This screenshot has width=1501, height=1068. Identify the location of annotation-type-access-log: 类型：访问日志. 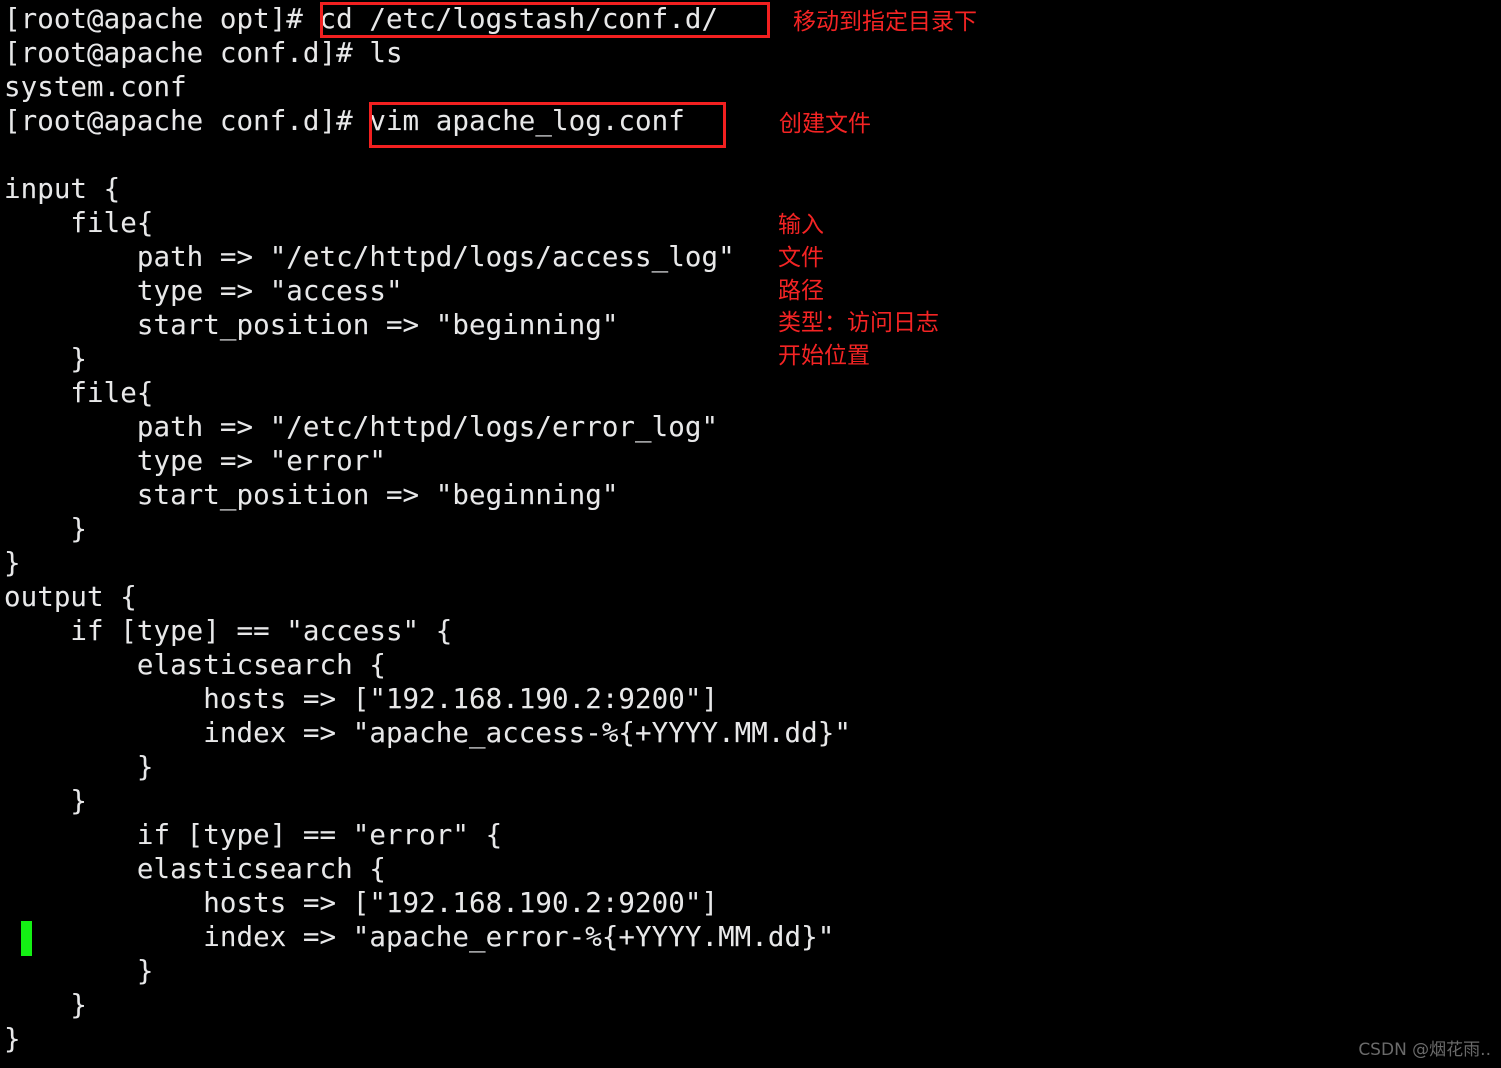
(858, 323).